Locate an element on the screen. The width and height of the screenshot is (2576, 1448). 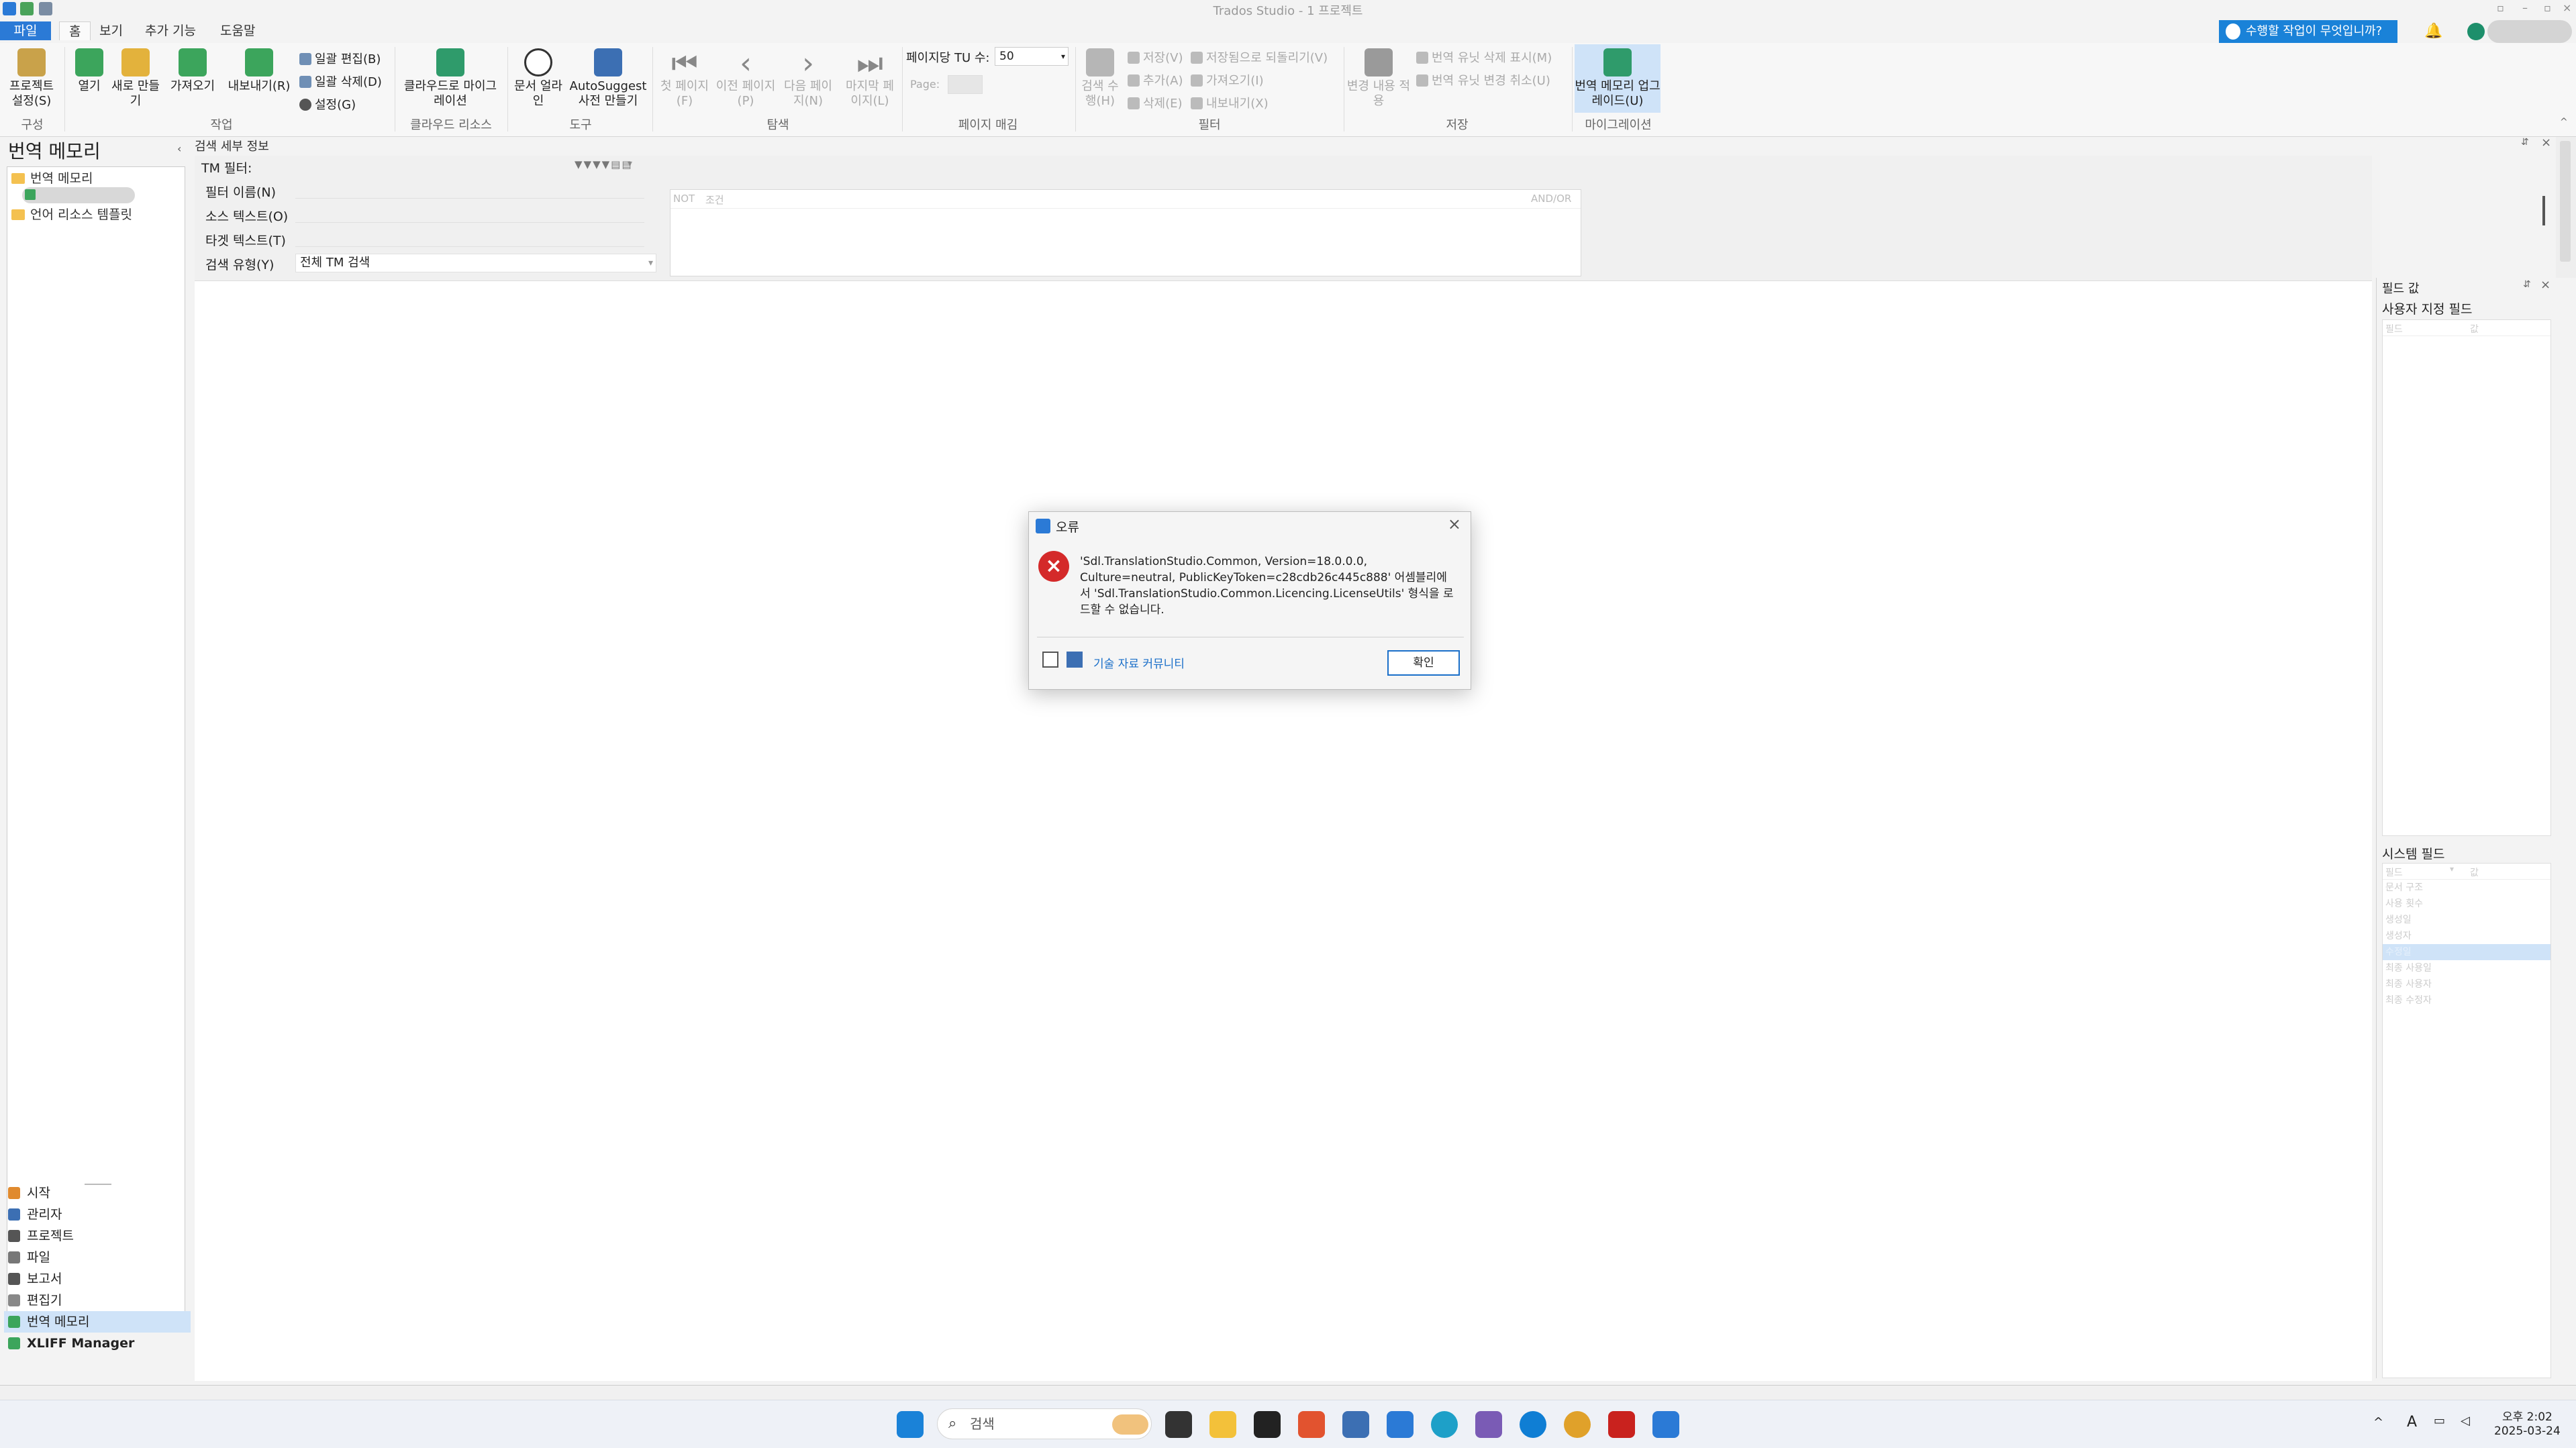
minimize-icon: – is located at coordinates (2525, 7).